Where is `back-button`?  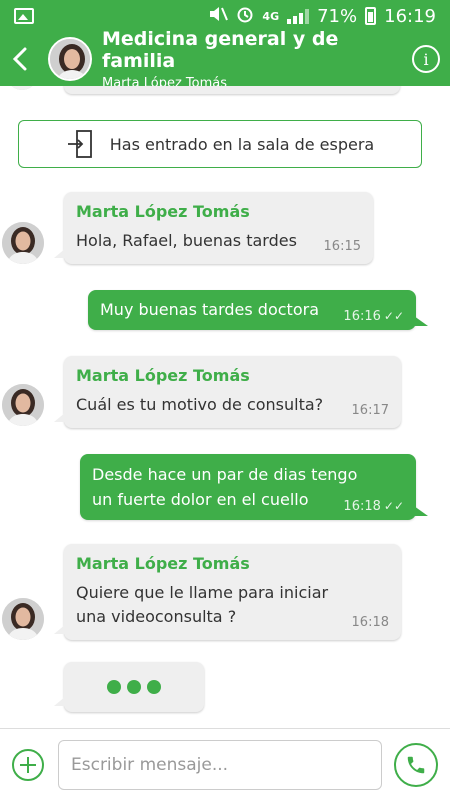
back-button is located at coordinates (20, 59).